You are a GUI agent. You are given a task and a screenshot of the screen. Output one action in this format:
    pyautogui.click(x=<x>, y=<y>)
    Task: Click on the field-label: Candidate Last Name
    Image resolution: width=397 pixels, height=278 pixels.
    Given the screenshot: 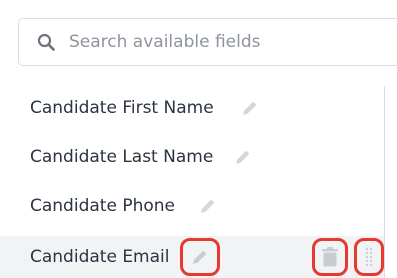 What is the action you would take?
    pyautogui.click(x=122, y=157)
    